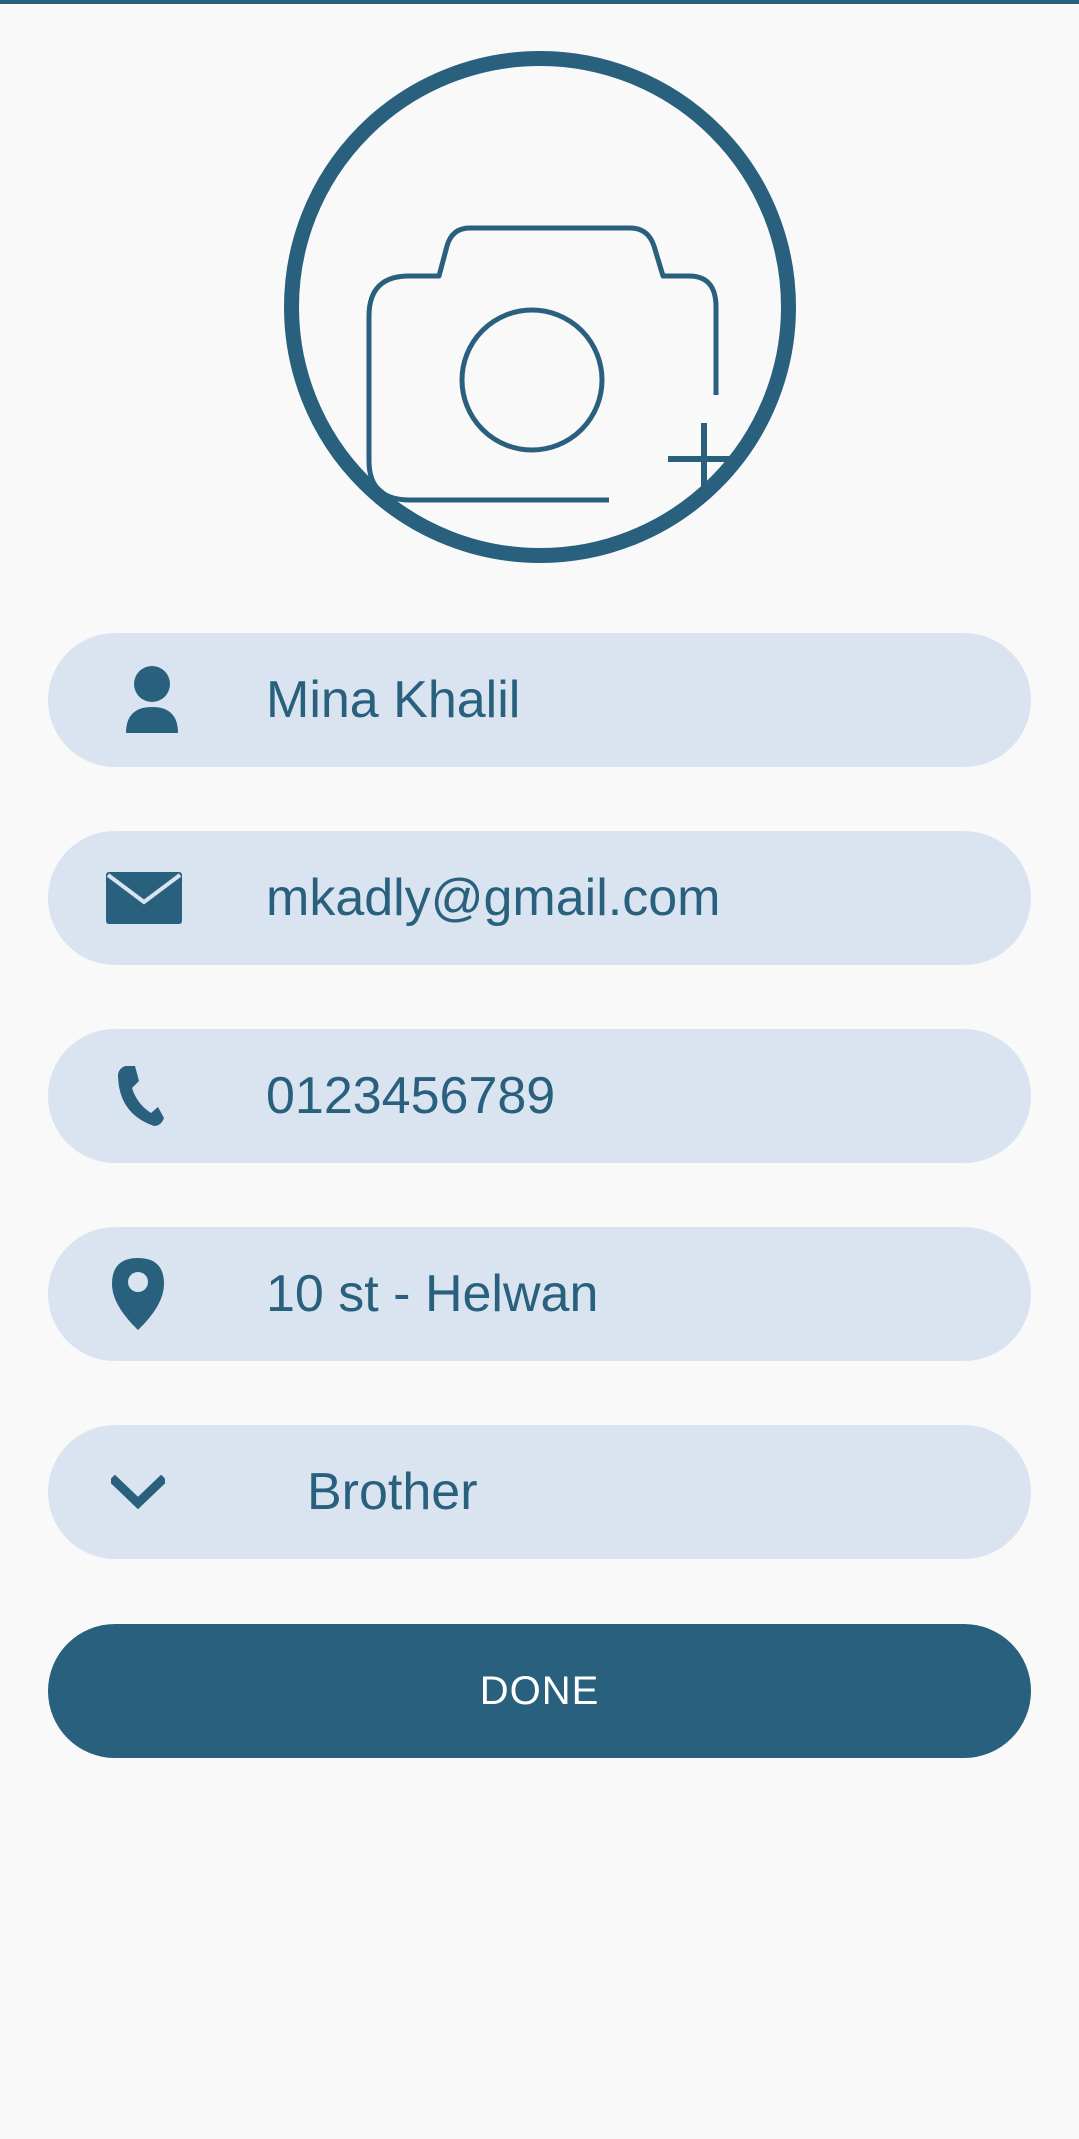 The width and height of the screenshot is (1079, 2139). Describe the element at coordinates (144, 898) in the screenshot. I see `mail-icon` at that location.